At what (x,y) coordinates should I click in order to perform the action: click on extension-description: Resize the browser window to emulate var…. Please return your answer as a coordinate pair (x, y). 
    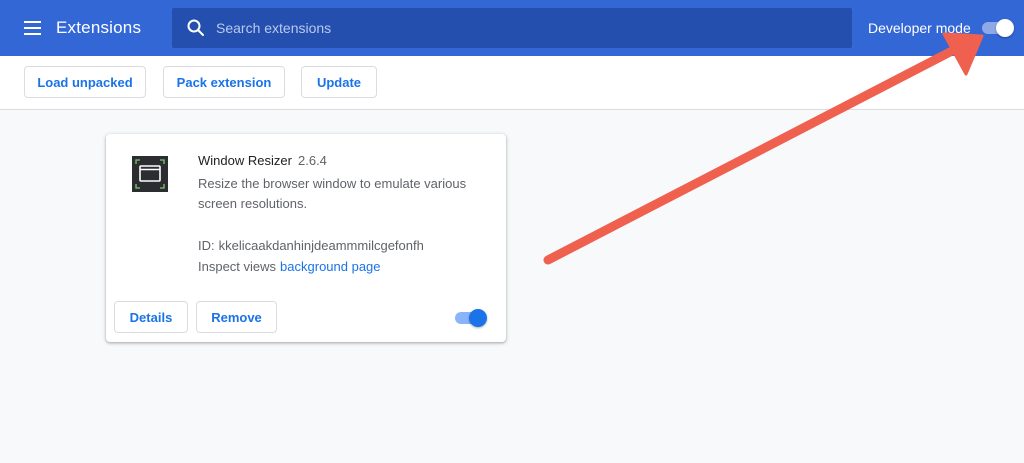
    Looking at the image, I should click on (332, 193).